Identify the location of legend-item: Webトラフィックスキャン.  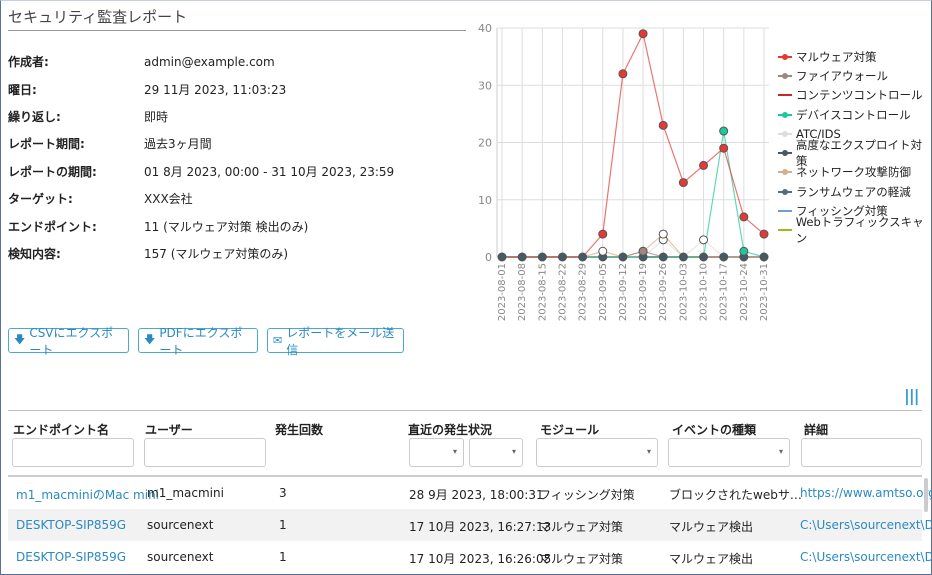
(855, 230).